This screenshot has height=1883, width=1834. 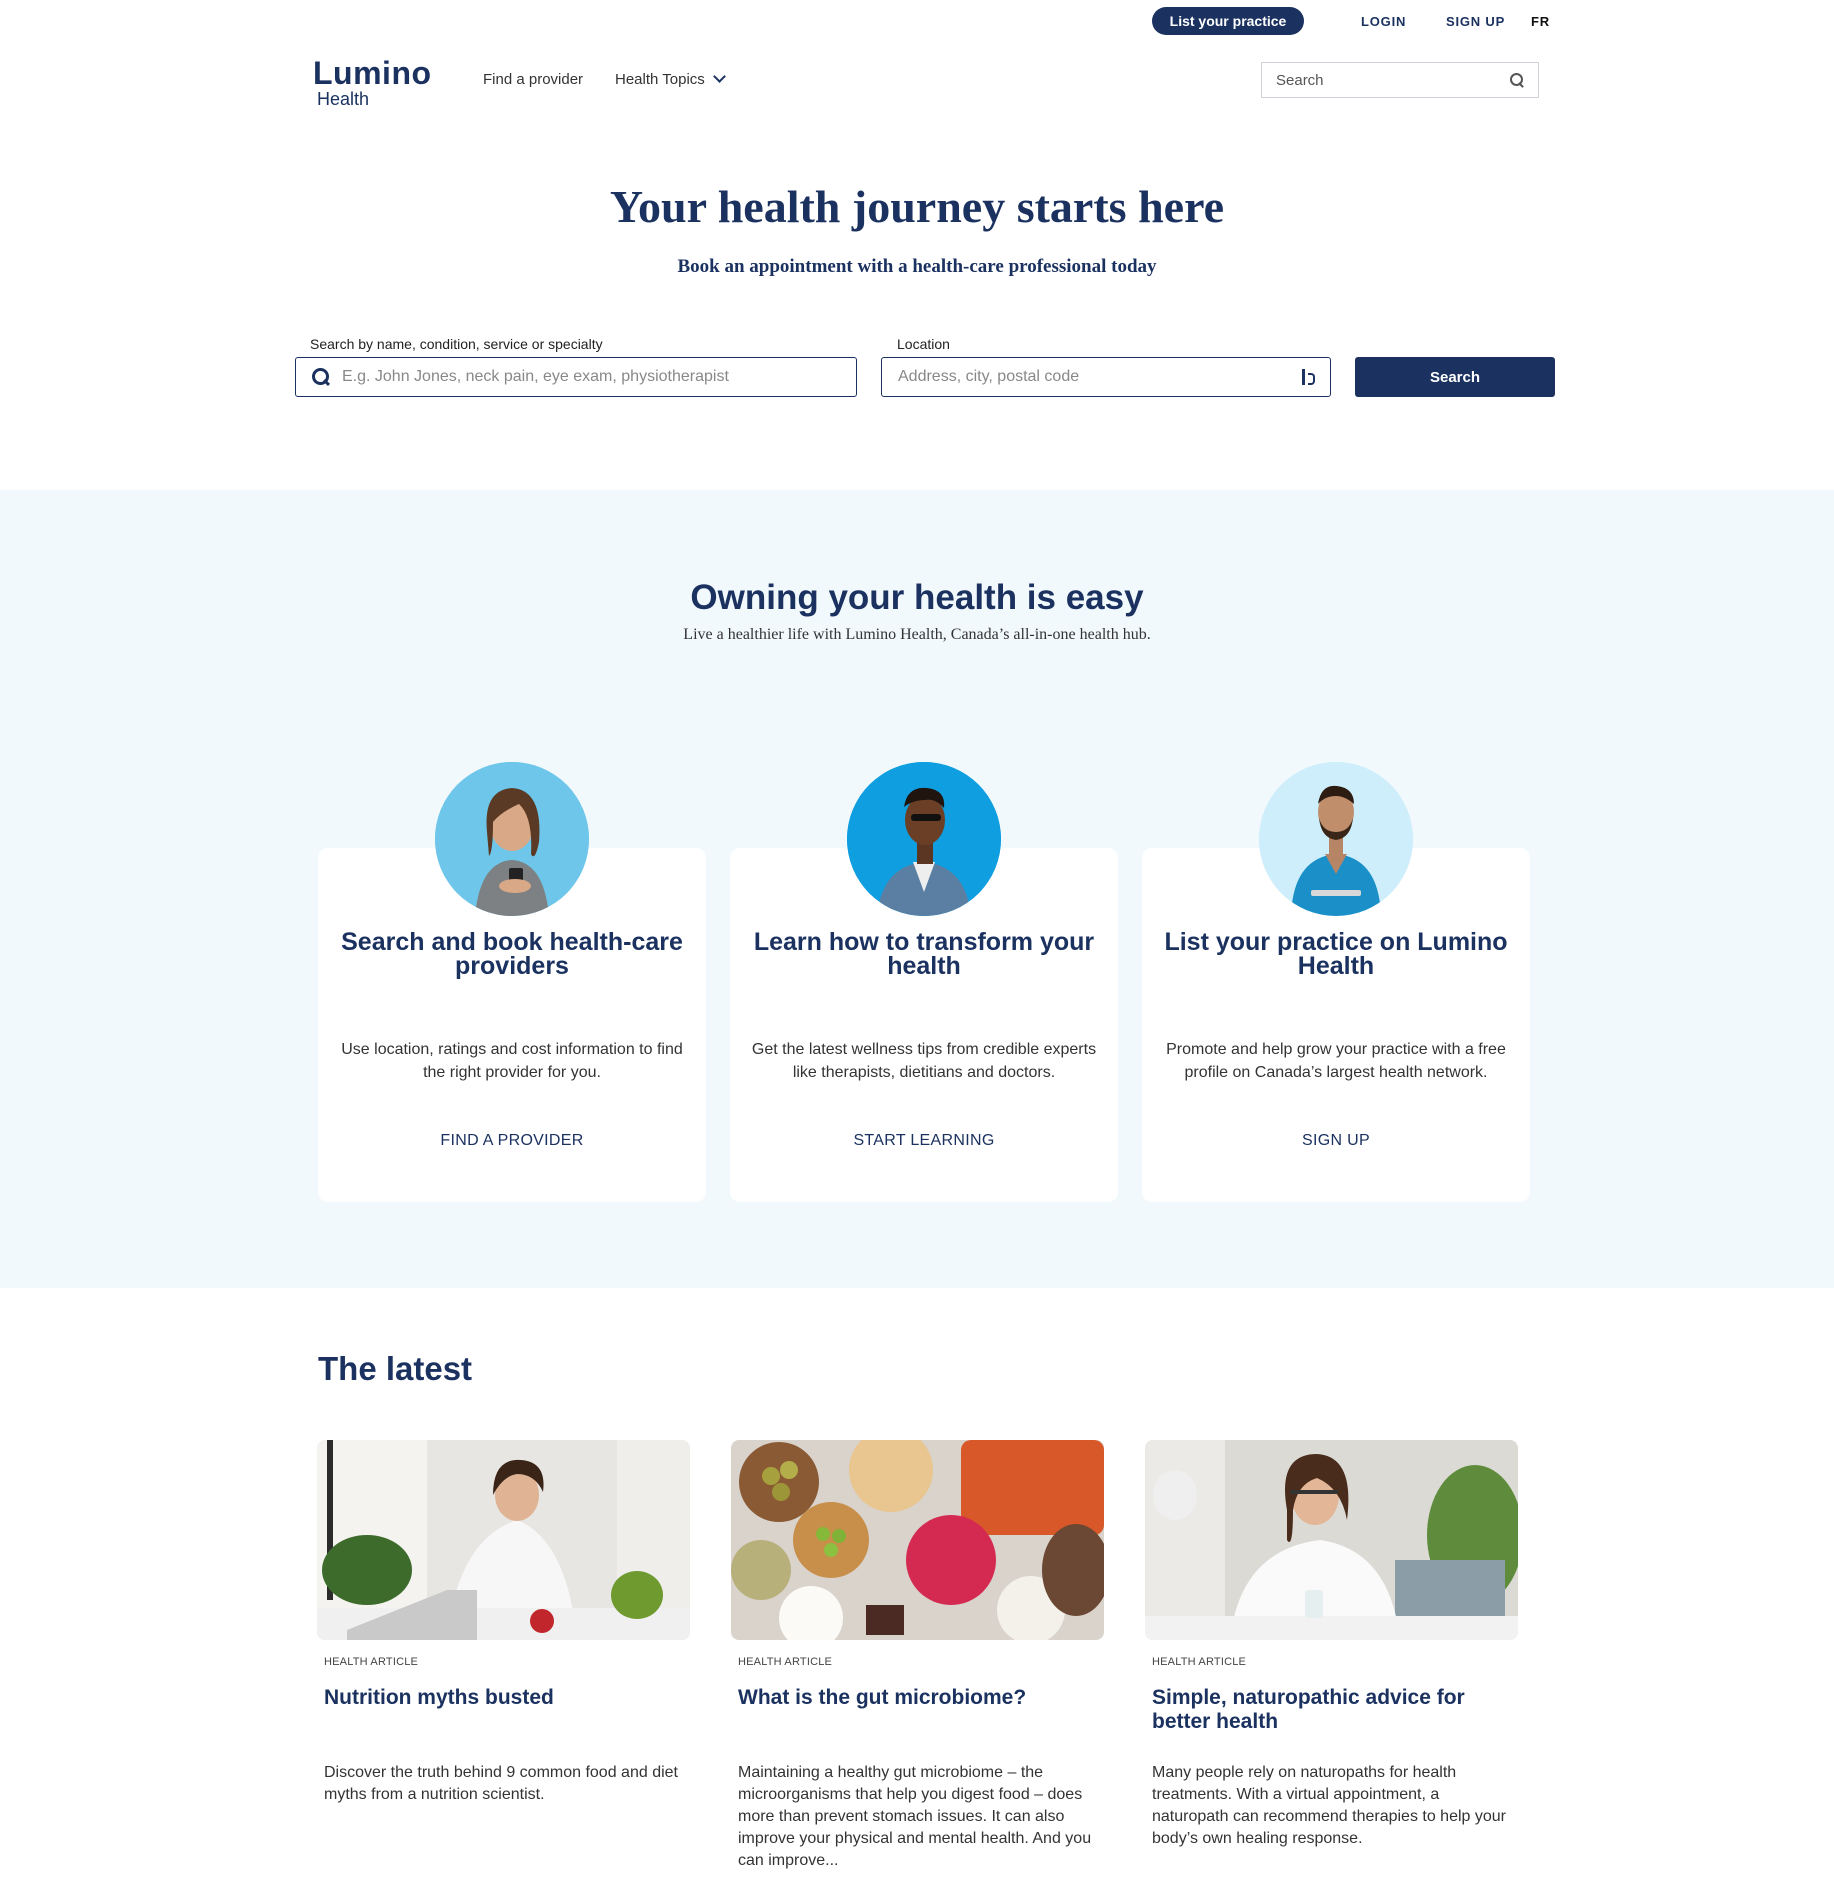 What do you see at coordinates (660, 79) in the screenshot?
I see `nav-health-topics-label: Health Topics` at bounding box center [660, 79].